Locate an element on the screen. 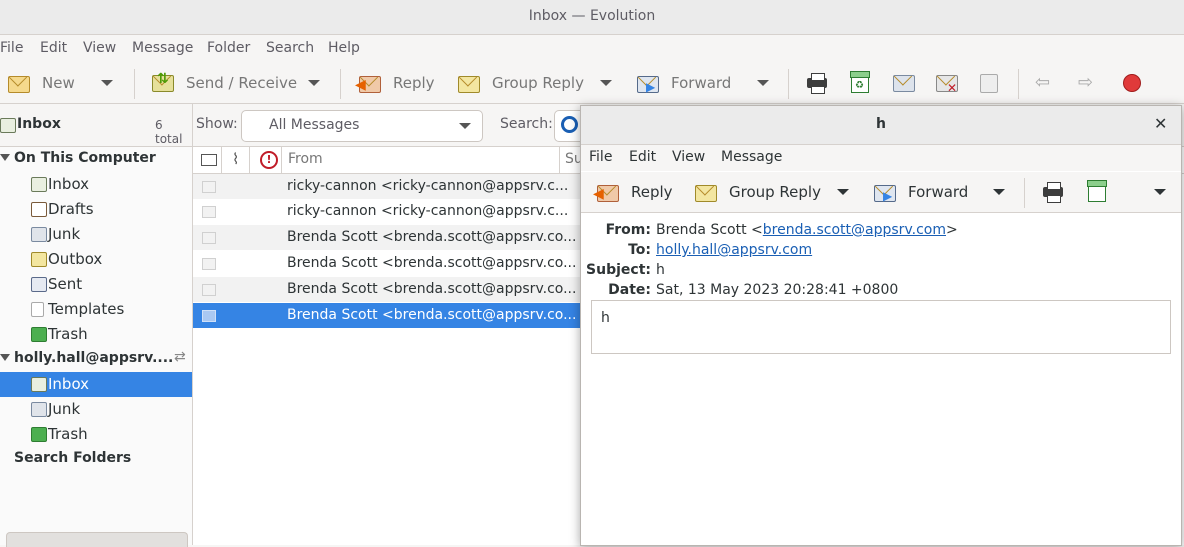 This screenshot has height=547, width=1184. sidebar-total-count: 6 total is located at coordinates (169, 132).